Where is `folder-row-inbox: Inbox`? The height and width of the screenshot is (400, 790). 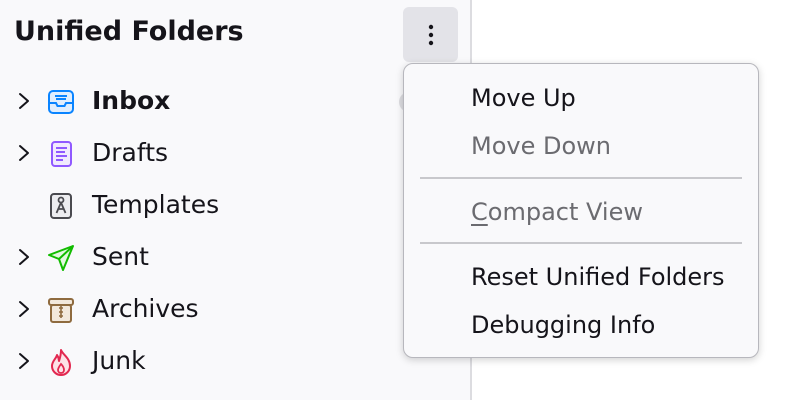
folder-row-inbox: Inbox is located at coordinates (235, 101).